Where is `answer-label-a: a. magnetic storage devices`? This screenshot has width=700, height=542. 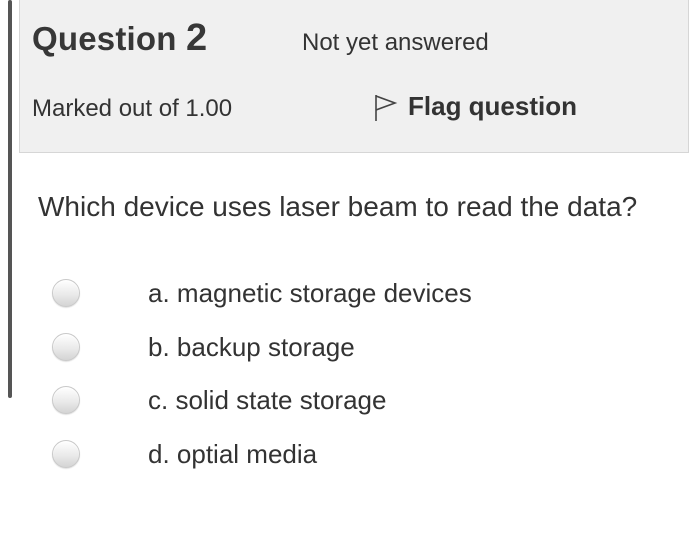 answer-label-a: a. magnetic storage devices is located at coordinates (310, 293).